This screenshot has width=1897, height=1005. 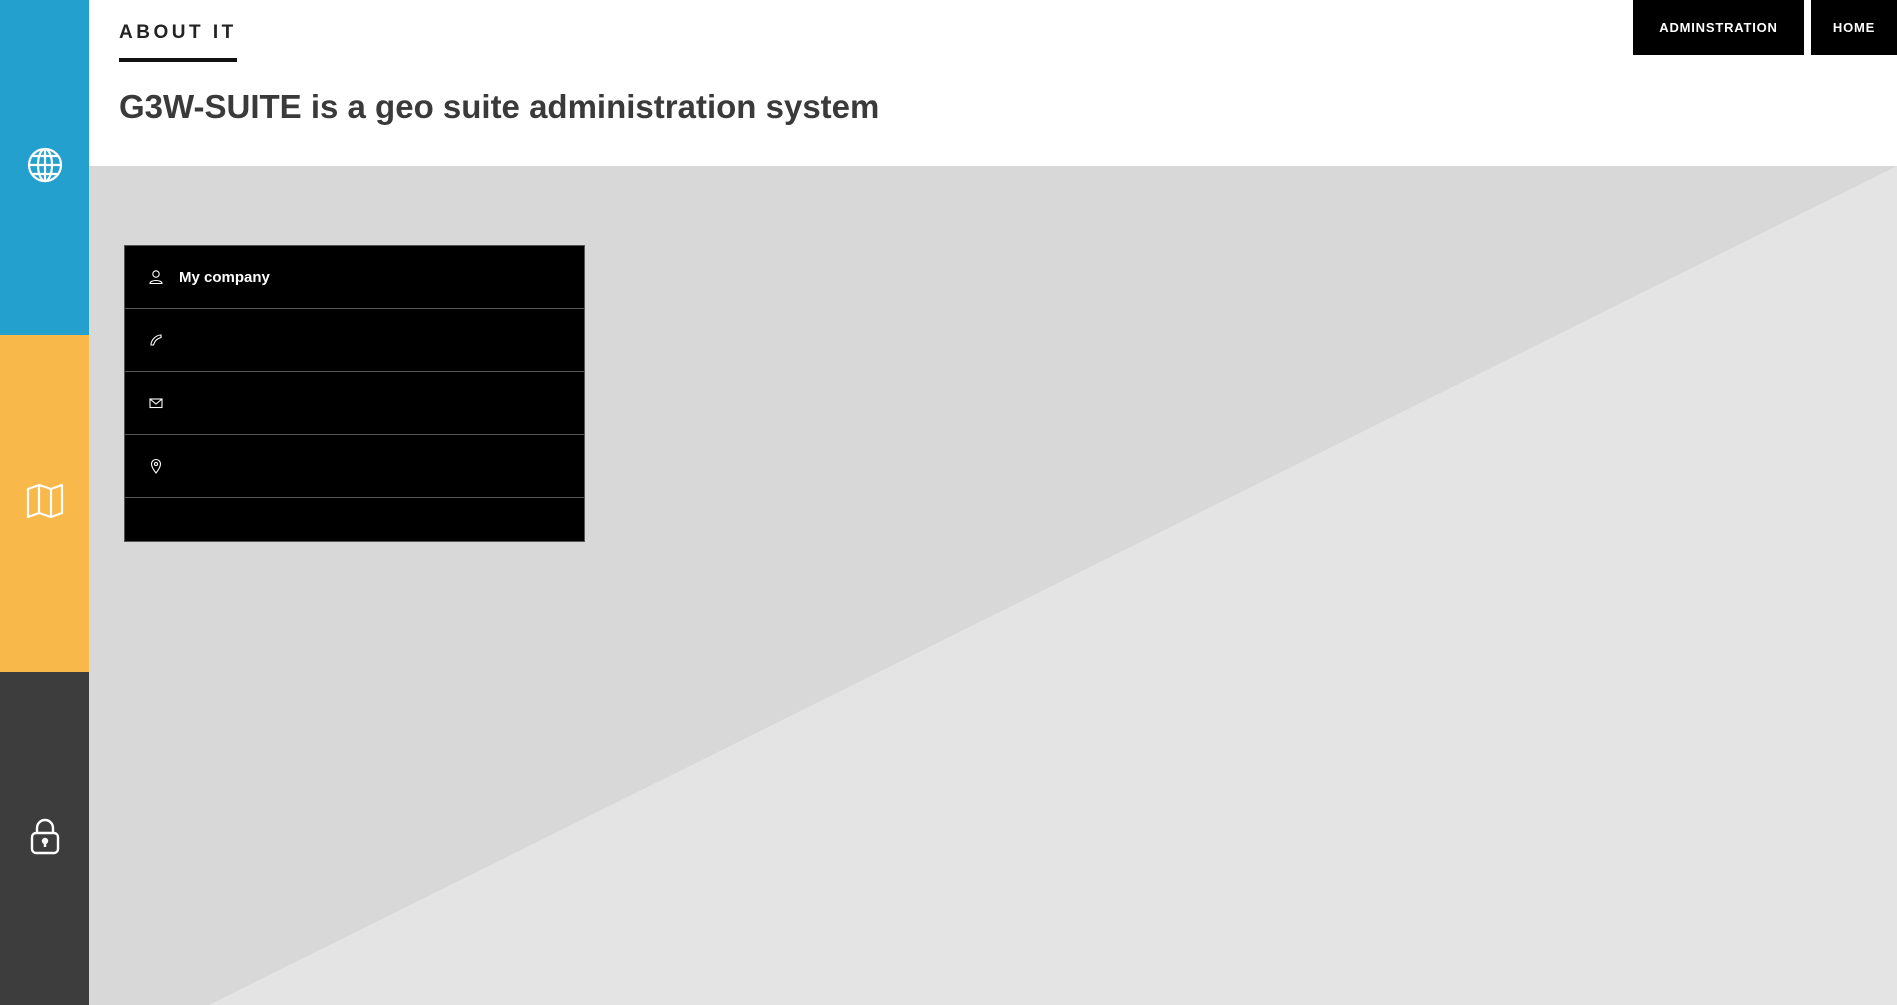 I want to click on home-button: HOME, so click(x=1854, y=27).